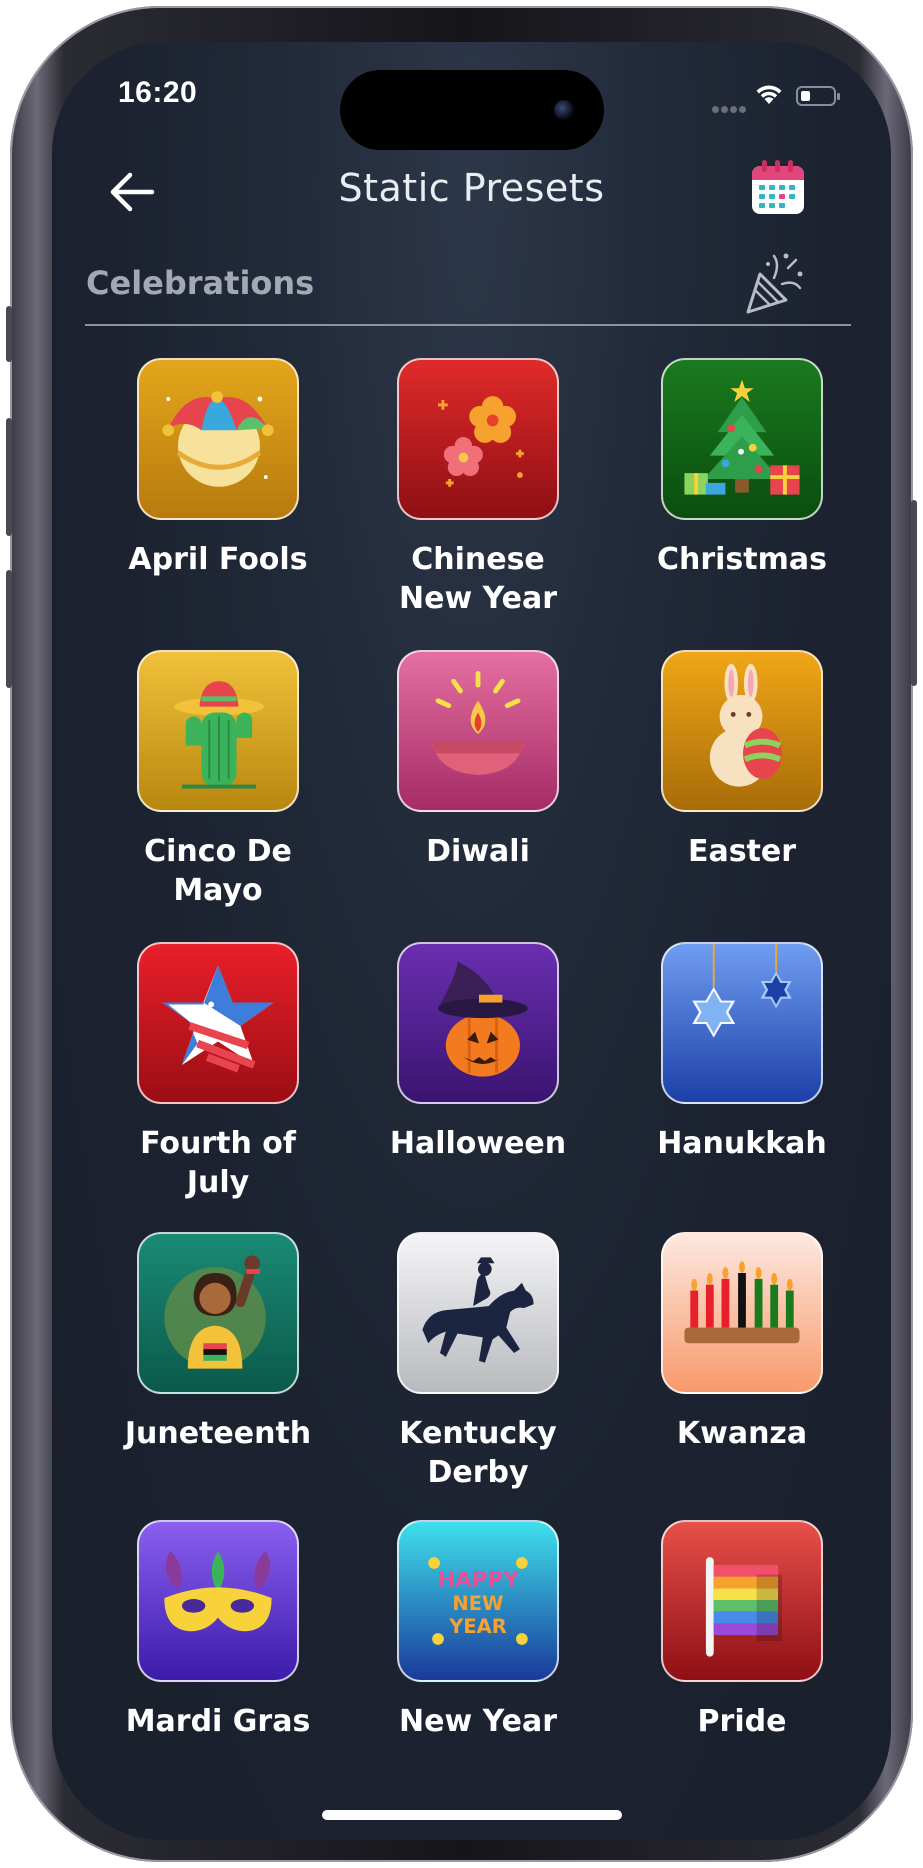  I want to click on dynamic-island, so click(472, 110).